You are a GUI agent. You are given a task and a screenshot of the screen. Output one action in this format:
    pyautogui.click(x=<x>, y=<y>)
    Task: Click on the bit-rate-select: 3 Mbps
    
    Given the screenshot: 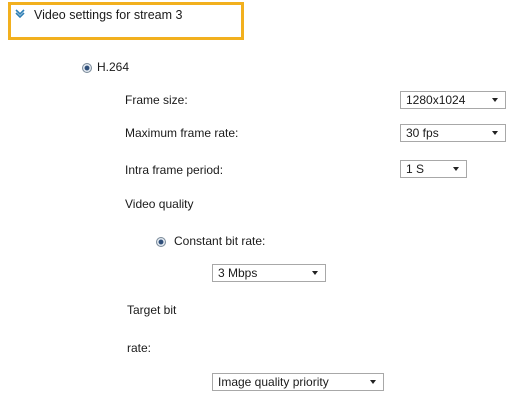 What is the action you would take?
    pyautogui.click(x=269, y=273)
    